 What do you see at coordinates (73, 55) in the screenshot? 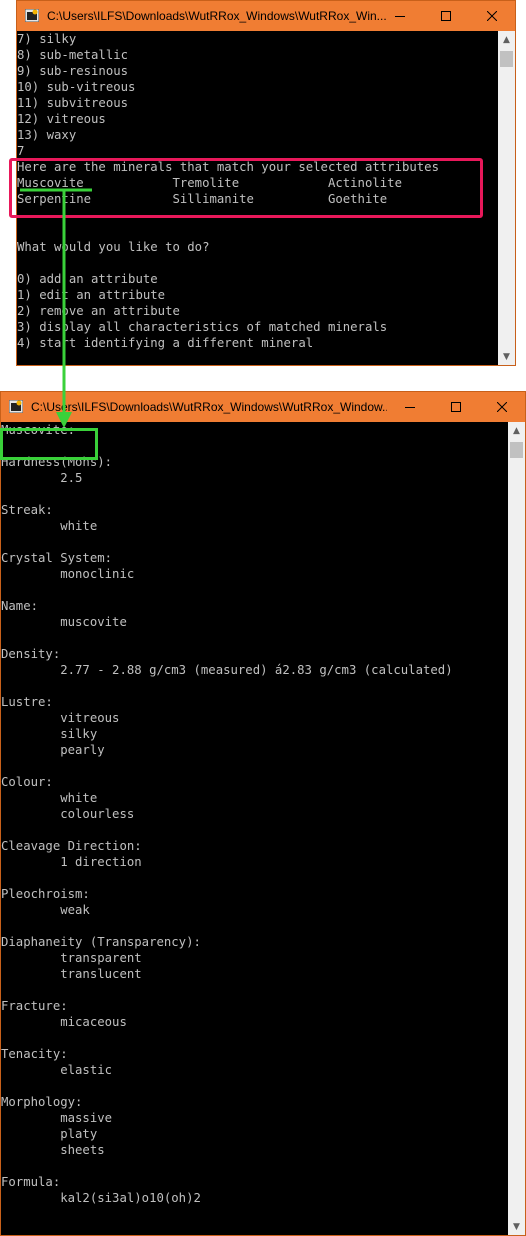
I see `console-line: 8) sub-metallic` at bounding box center [73, 55].